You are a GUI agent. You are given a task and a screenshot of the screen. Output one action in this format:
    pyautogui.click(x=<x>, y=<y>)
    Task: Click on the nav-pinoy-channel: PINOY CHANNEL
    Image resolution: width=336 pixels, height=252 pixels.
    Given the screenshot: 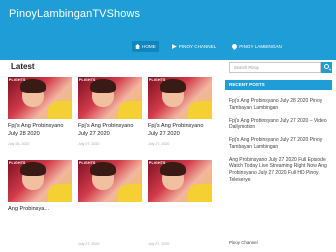 What is the action you would take?
    pyautogui.click(x=194, y=46)
    